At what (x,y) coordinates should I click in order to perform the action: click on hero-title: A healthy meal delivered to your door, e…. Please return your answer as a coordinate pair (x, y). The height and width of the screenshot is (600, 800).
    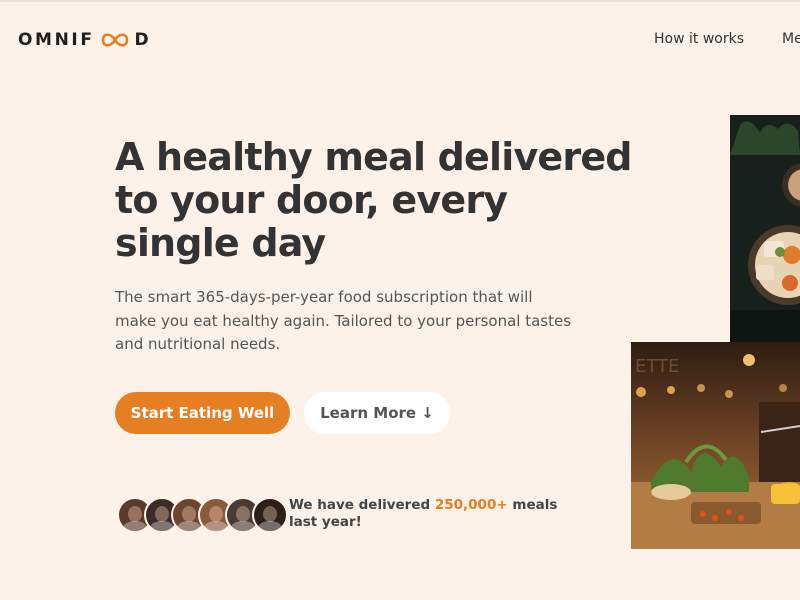
    Looking at the image, I should click on (374, 200).